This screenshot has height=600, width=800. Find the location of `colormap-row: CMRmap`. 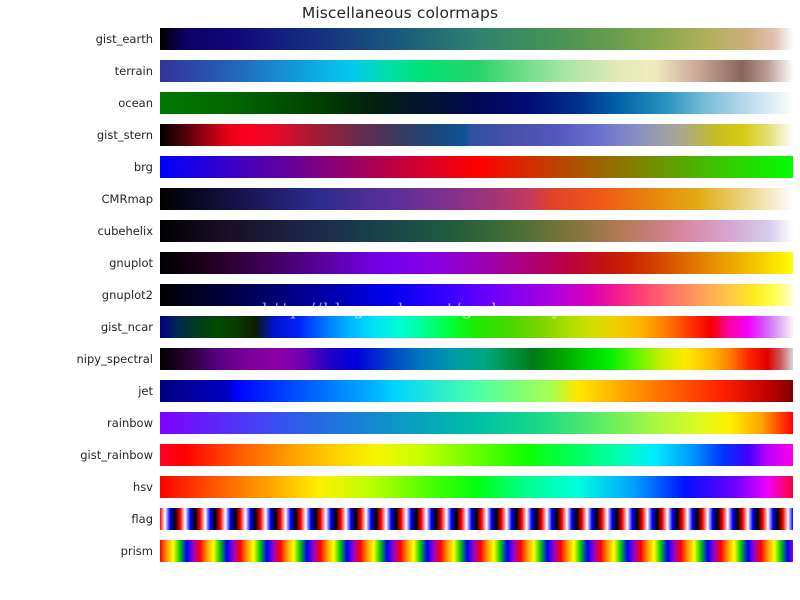

colormap-row: CMRmap is located at coordinates (400, 204).